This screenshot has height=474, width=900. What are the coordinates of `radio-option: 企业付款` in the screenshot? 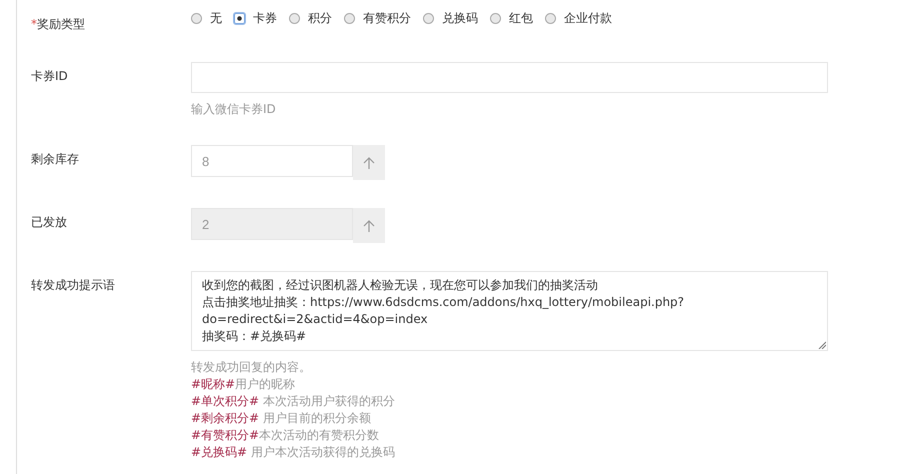 It's located at (578, 18).